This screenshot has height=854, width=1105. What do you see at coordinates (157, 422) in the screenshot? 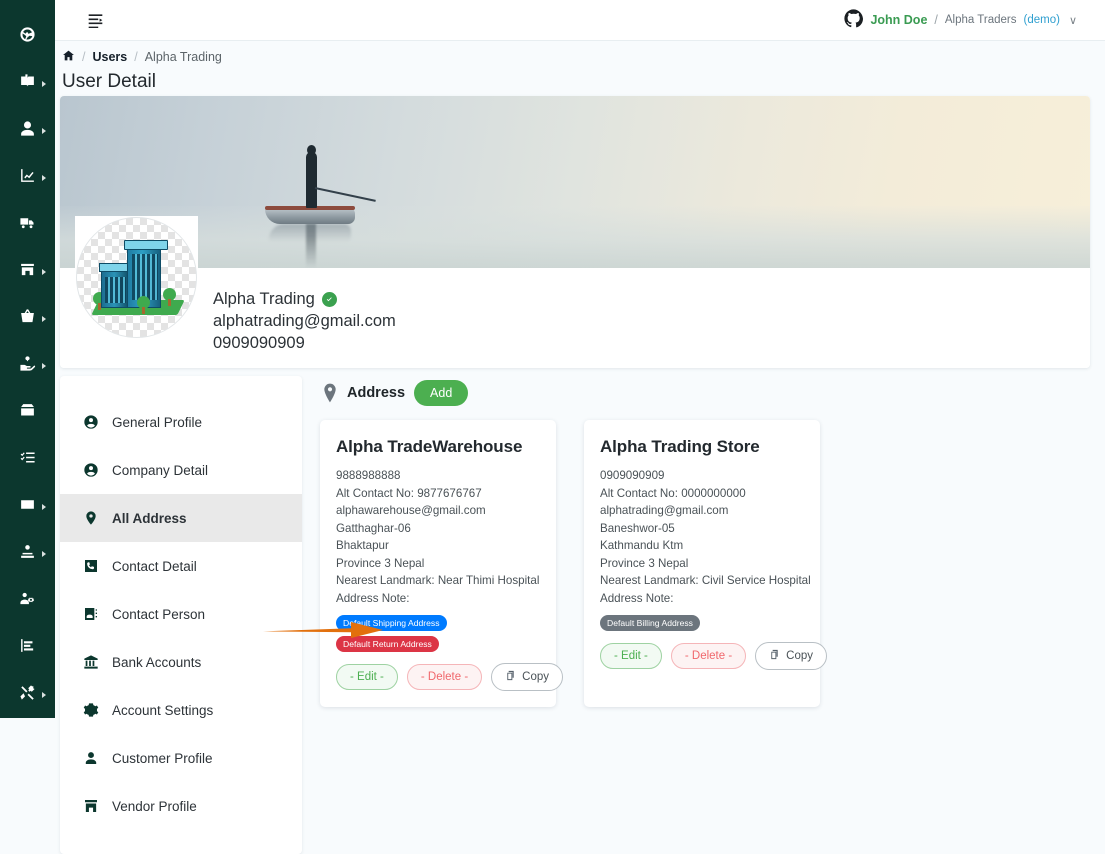
I see `nav-item-label: General Profile` at bounding box center [157, 422].